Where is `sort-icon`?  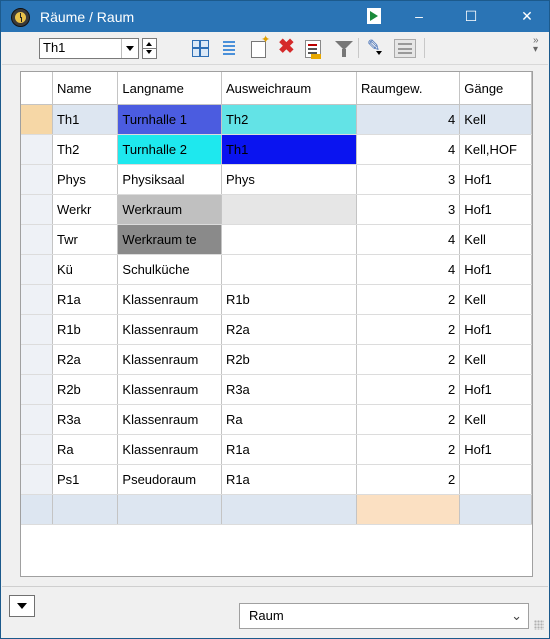
sort-icon is located at coordinates (313, 49).